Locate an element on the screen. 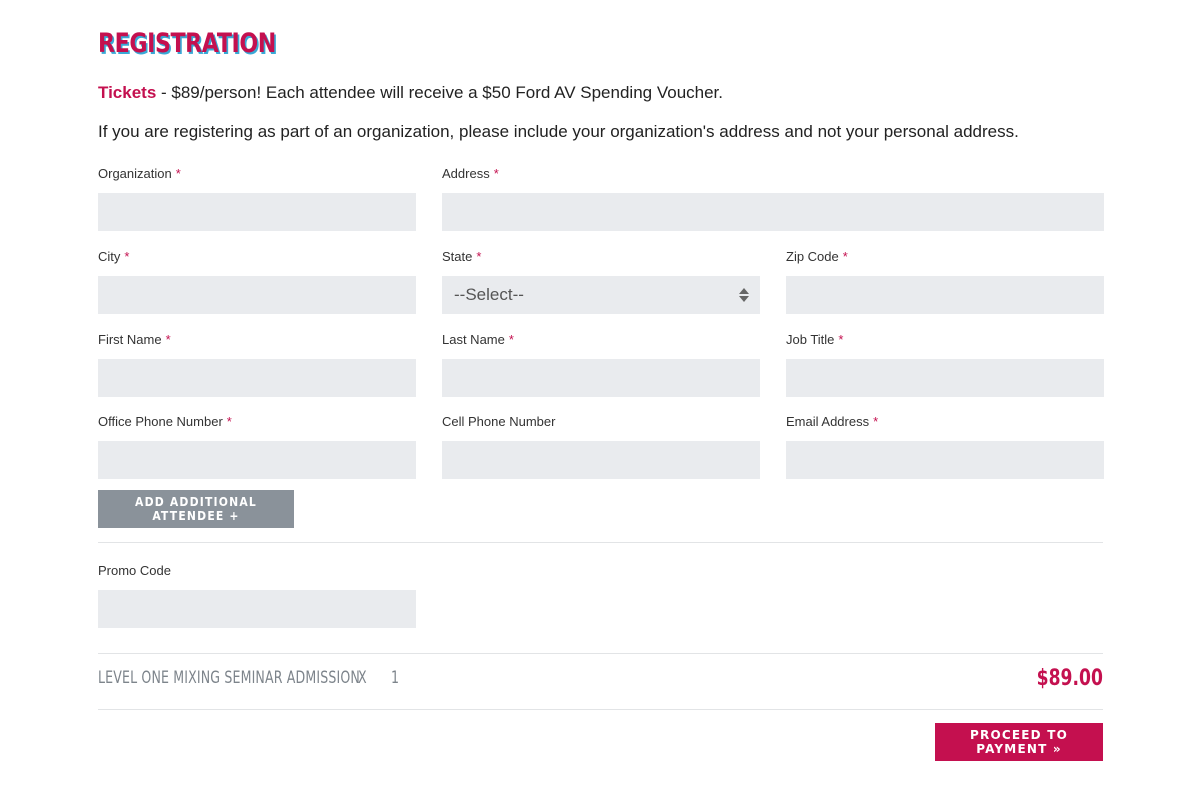 This screenshot has width=1200, height=800. promo-code-field: Promo Code is located at coordinates (257, 595).